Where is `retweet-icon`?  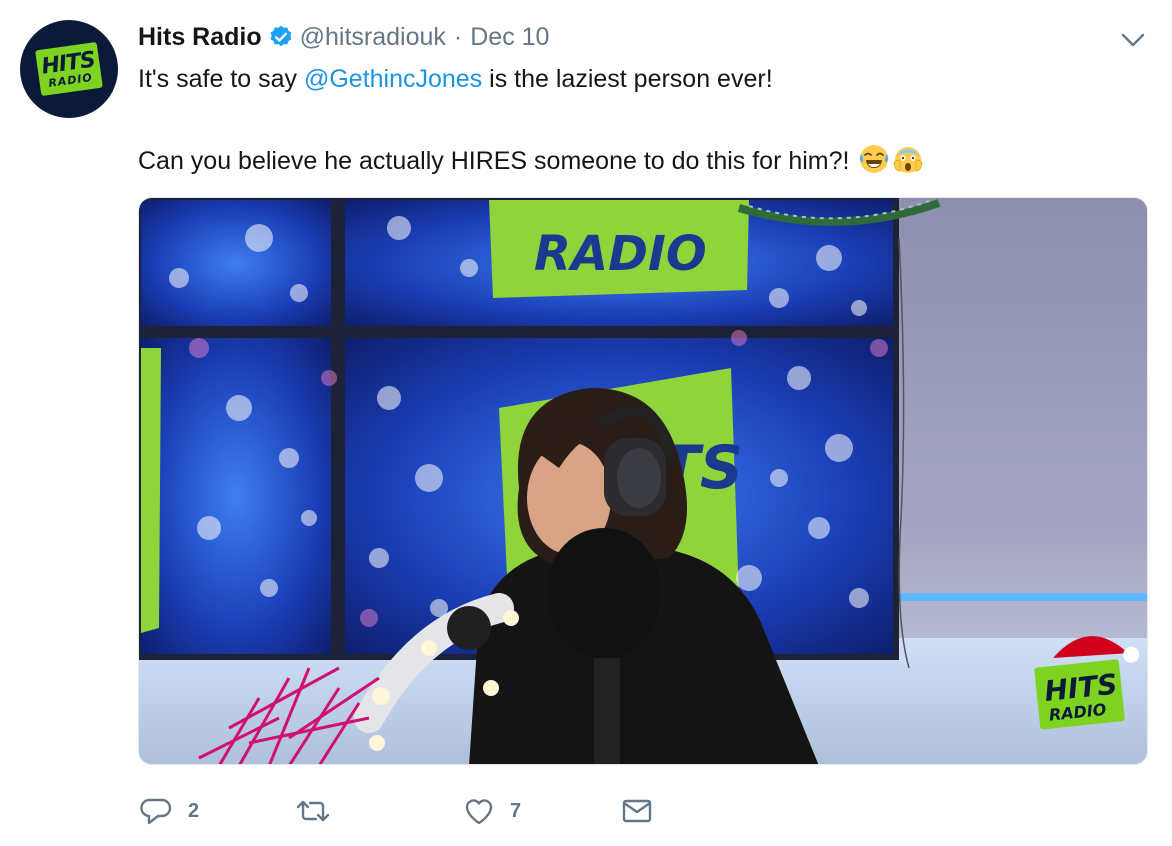 retweet-icon is located at coordinates (313, 811).